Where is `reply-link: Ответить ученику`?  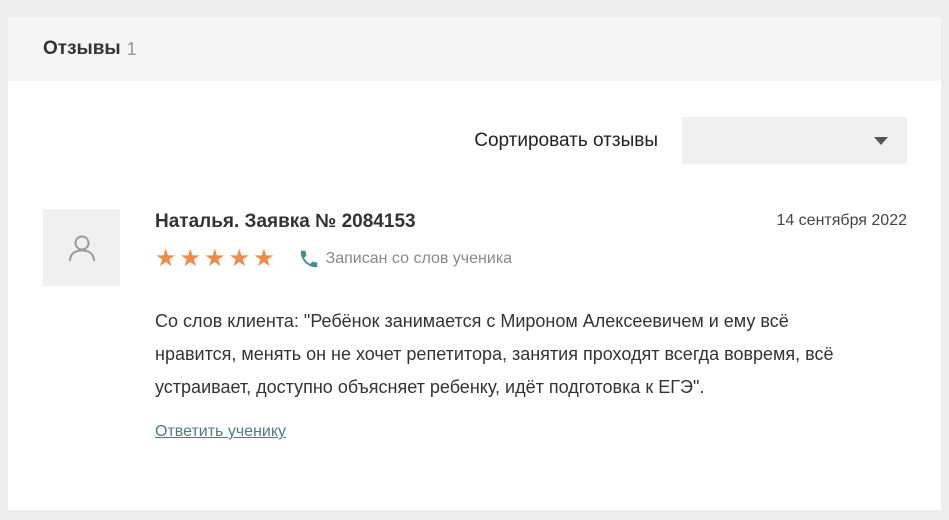 reply-link: Ответить ученику is located at coordinates (220, 432).